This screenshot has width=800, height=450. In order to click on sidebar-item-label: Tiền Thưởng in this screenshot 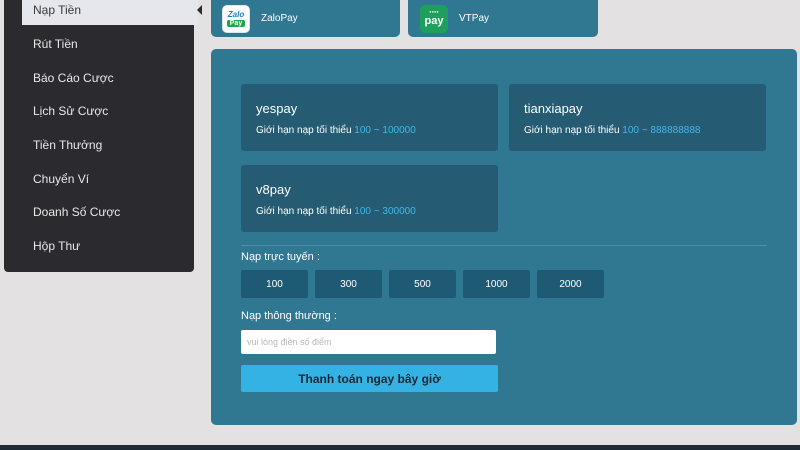, I will do `click(68, 145)`.